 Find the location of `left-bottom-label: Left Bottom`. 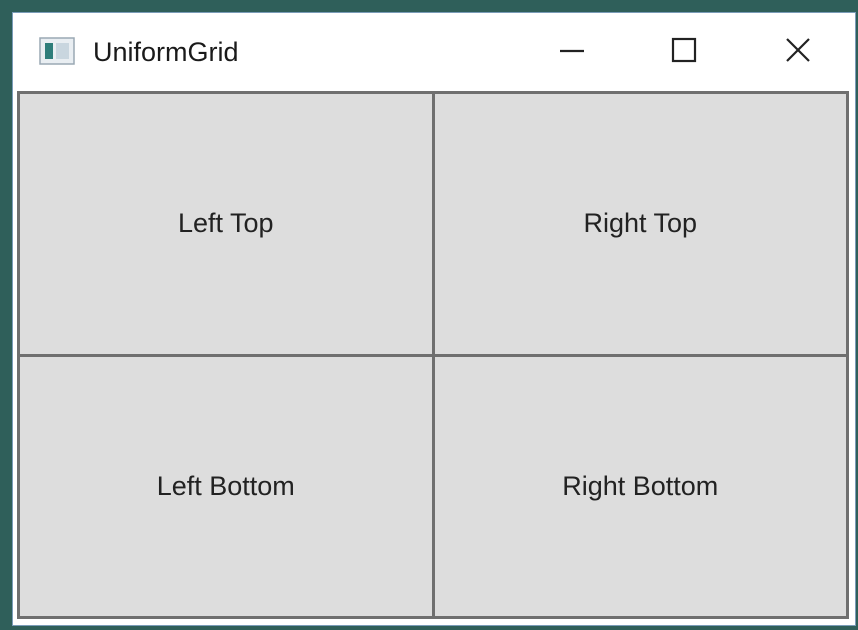

left-bottom-label: Left Bottom is located at coordinates (225, 485).